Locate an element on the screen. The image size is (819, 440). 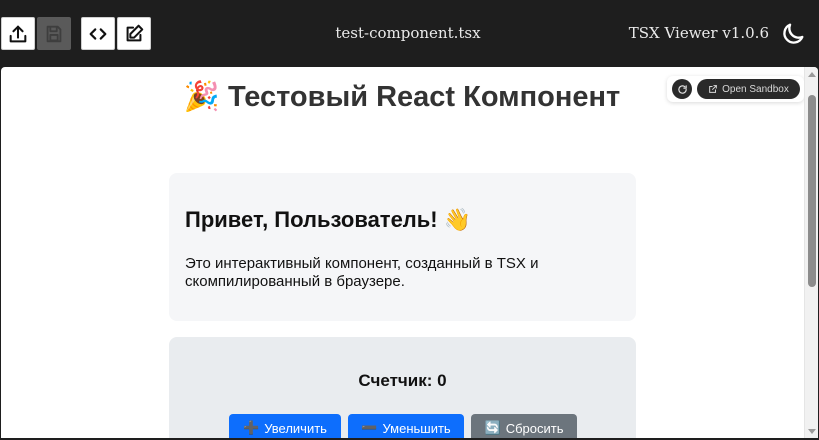
minus-icon: ➖ is located at coordinates (369, 428).